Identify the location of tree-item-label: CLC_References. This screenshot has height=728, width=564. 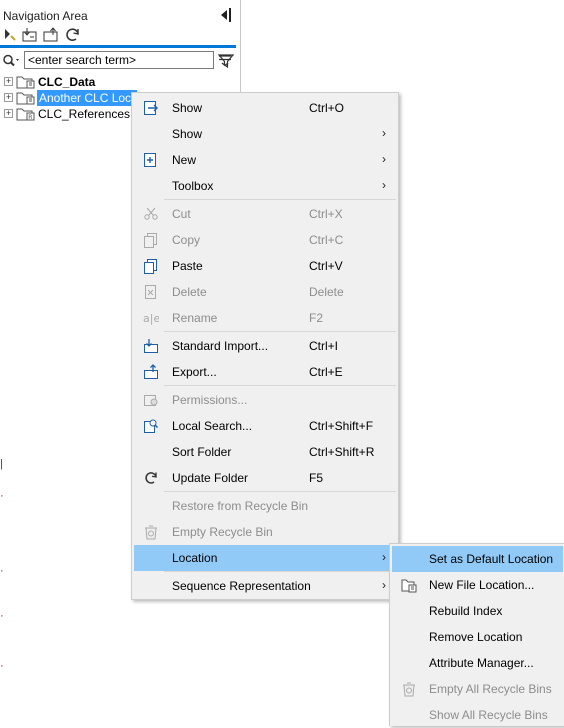
(84, 114).